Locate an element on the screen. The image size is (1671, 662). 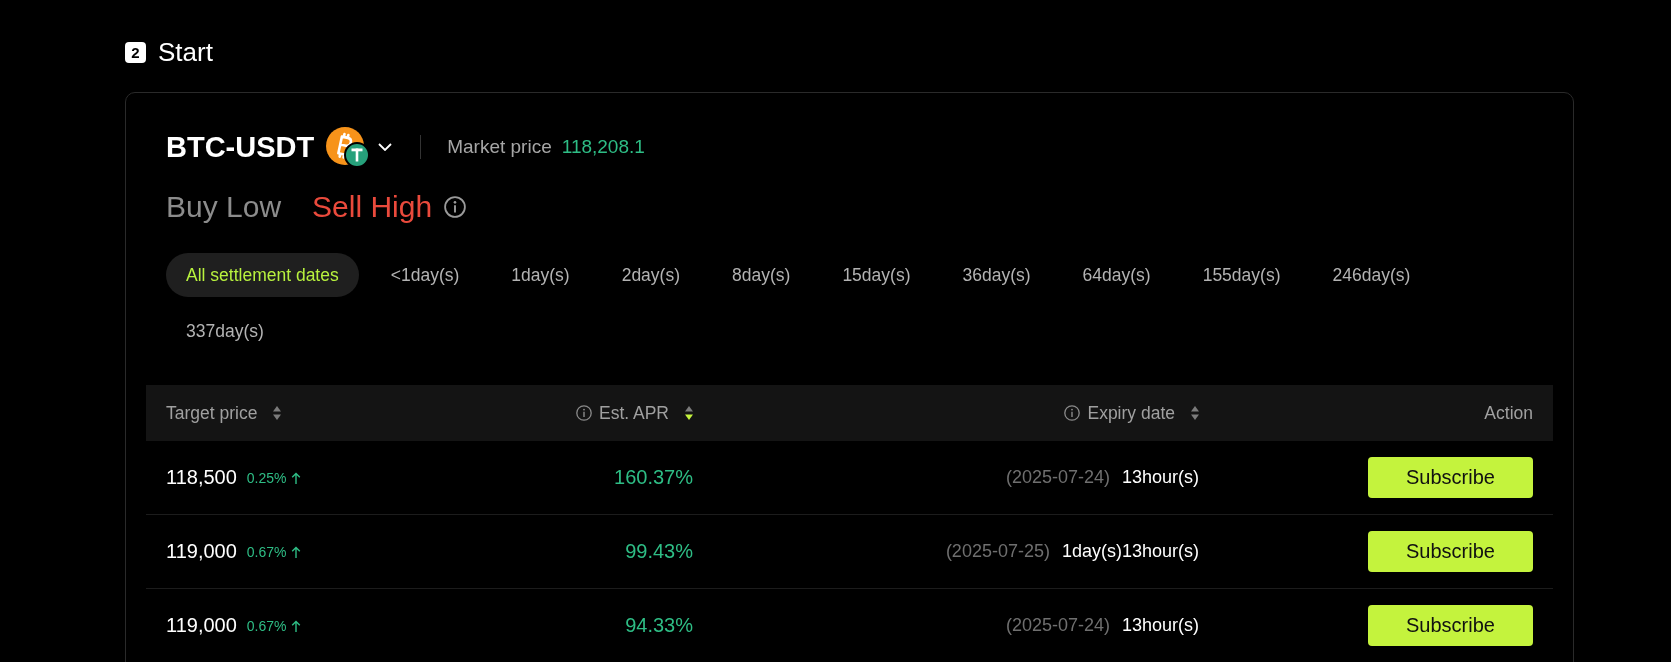
apr-value: 99.43% is located at coordinates (659, 551).